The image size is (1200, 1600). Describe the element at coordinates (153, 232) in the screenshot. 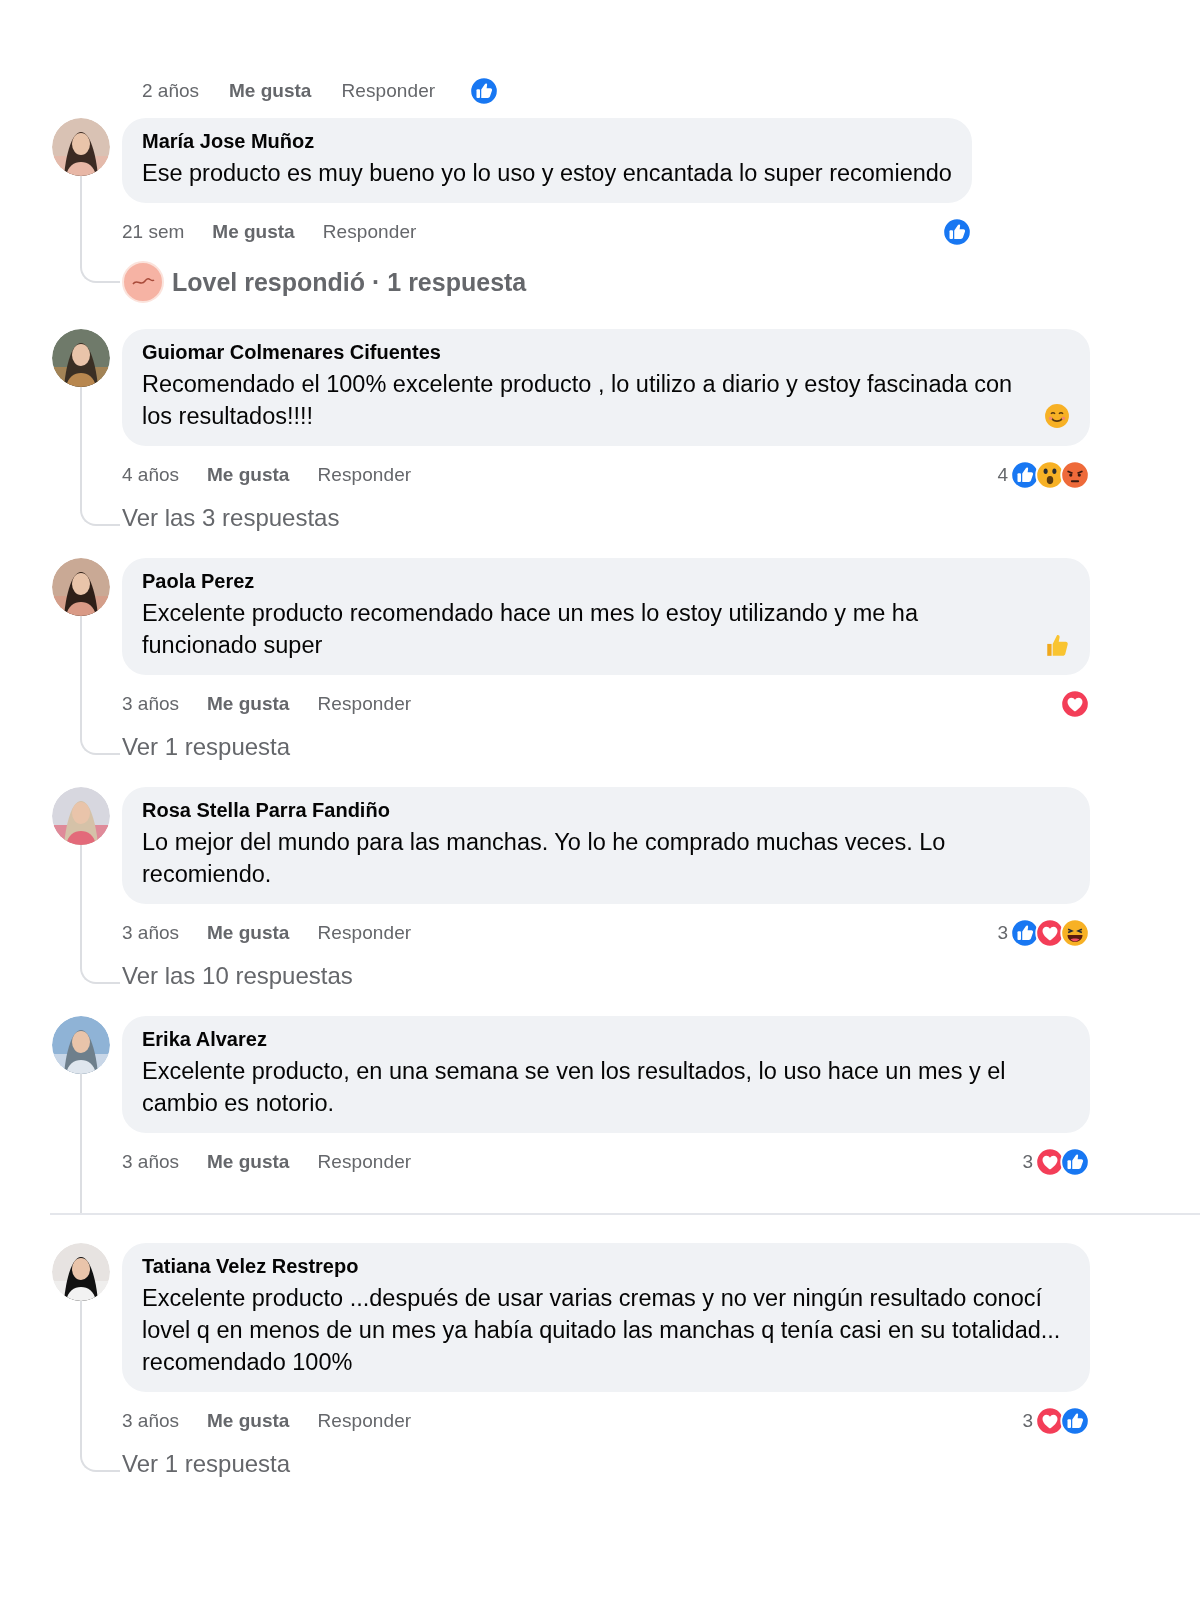

I see `timestamp: 21 sem` at that location.